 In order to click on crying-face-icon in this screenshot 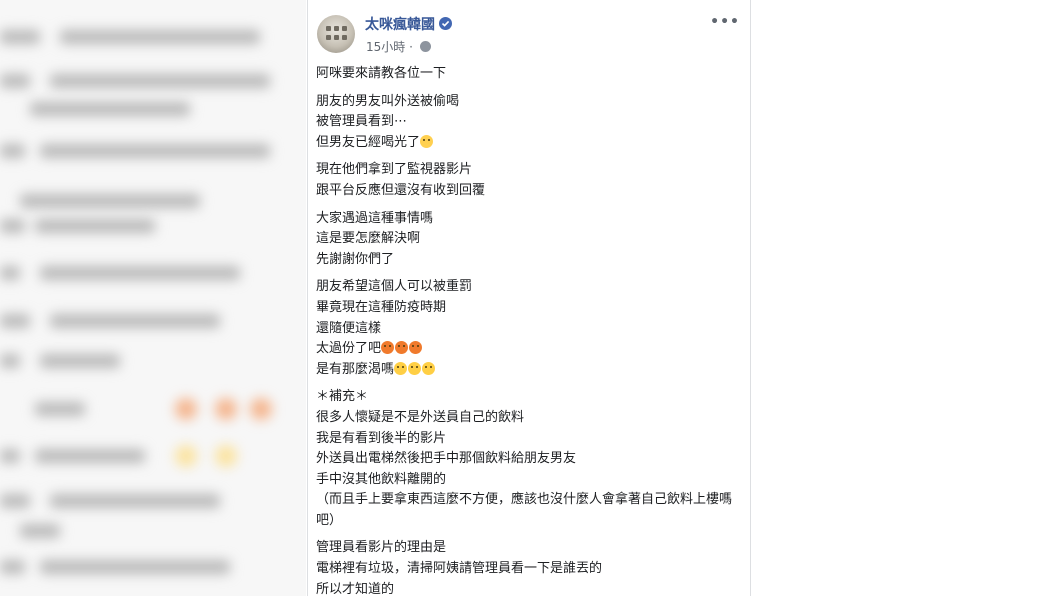, I will do `click(427, 141)`.